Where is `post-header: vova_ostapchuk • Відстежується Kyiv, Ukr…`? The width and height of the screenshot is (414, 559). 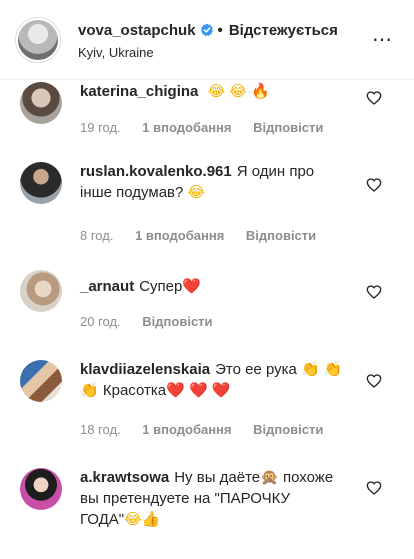
post-header: vova_ostapchuk • Відстежується Kyiv, Ukr… is located at coordinates (207, 40).